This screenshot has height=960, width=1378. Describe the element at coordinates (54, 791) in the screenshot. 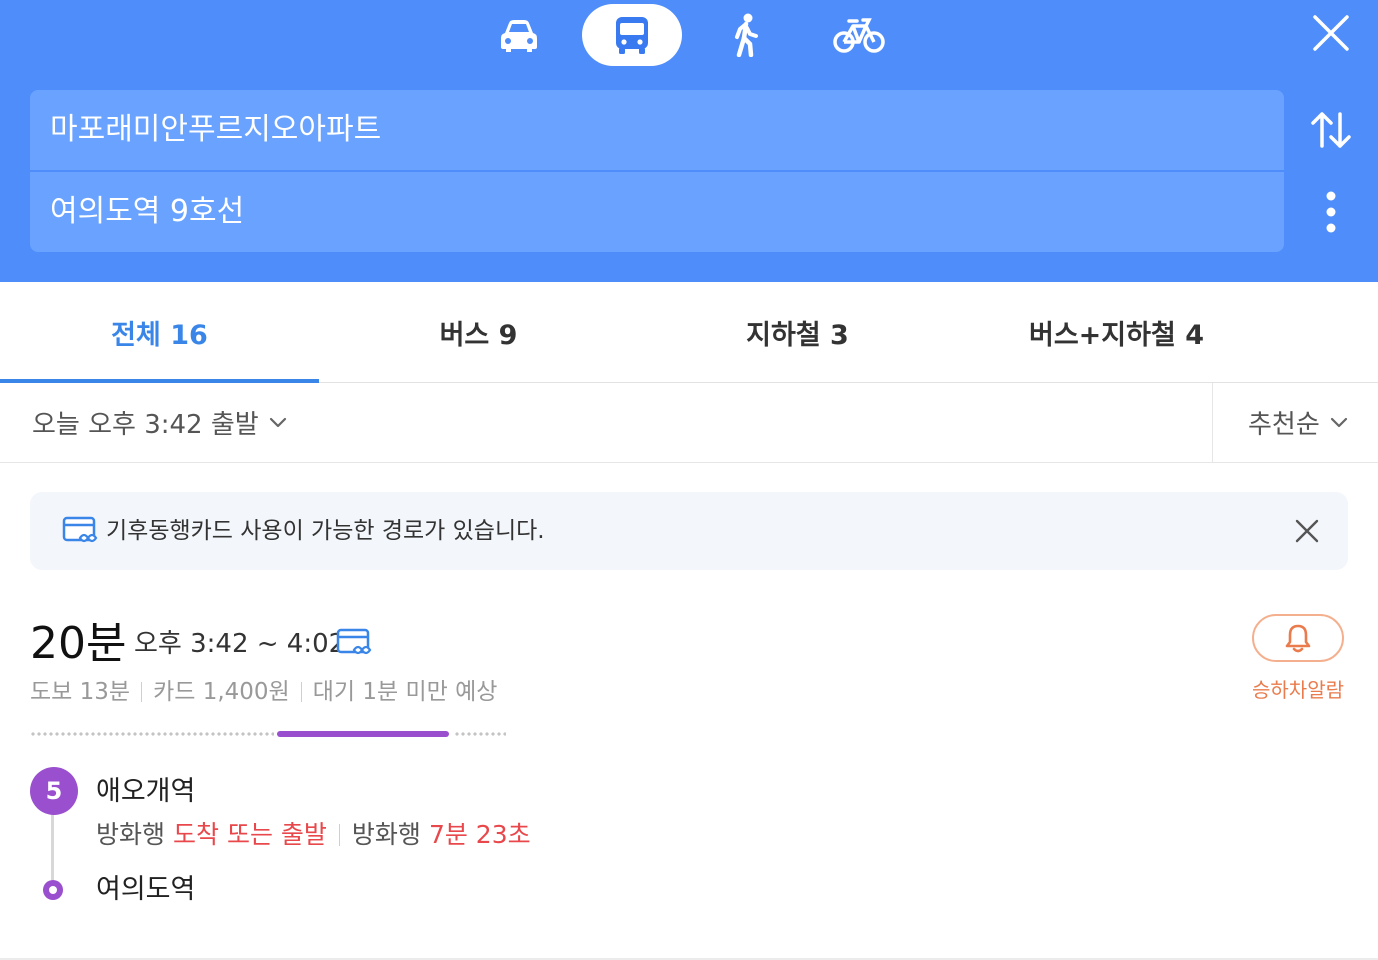

I see `subway-line-badge: 5` at that location.